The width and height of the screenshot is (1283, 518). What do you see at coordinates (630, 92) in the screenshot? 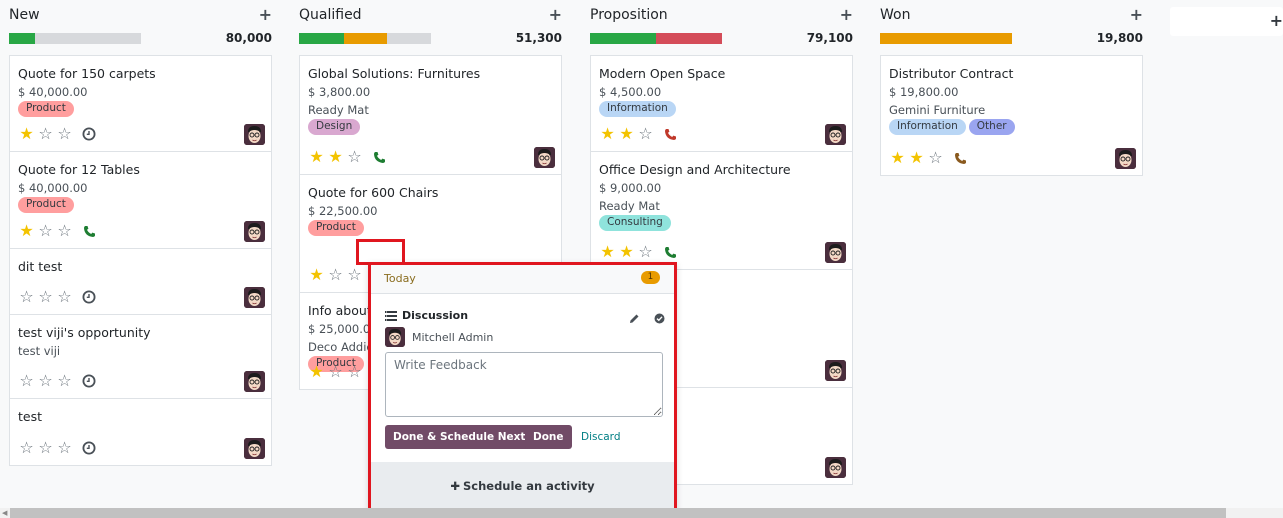
I see `card-amount: $ 4,500.00` at bounding box center [630, 92].